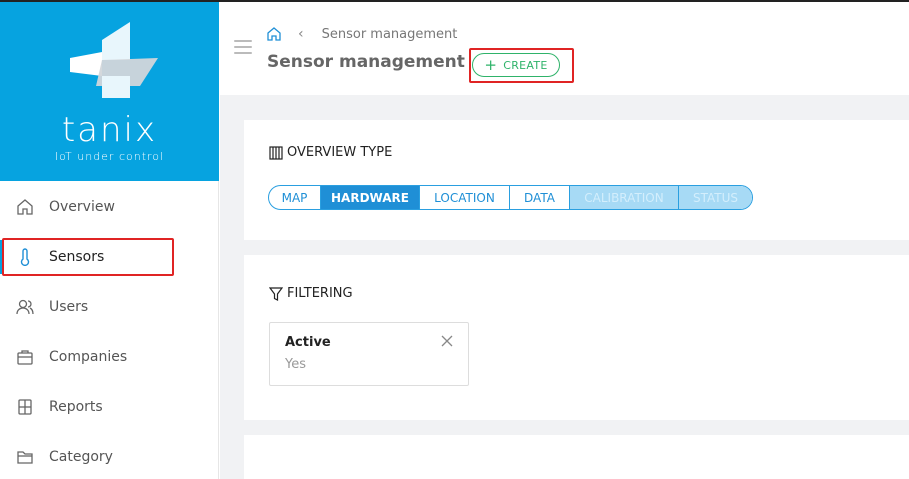 The image size is (909, 479). I want to click on create-button-label: CREATE, so click(525, 65).